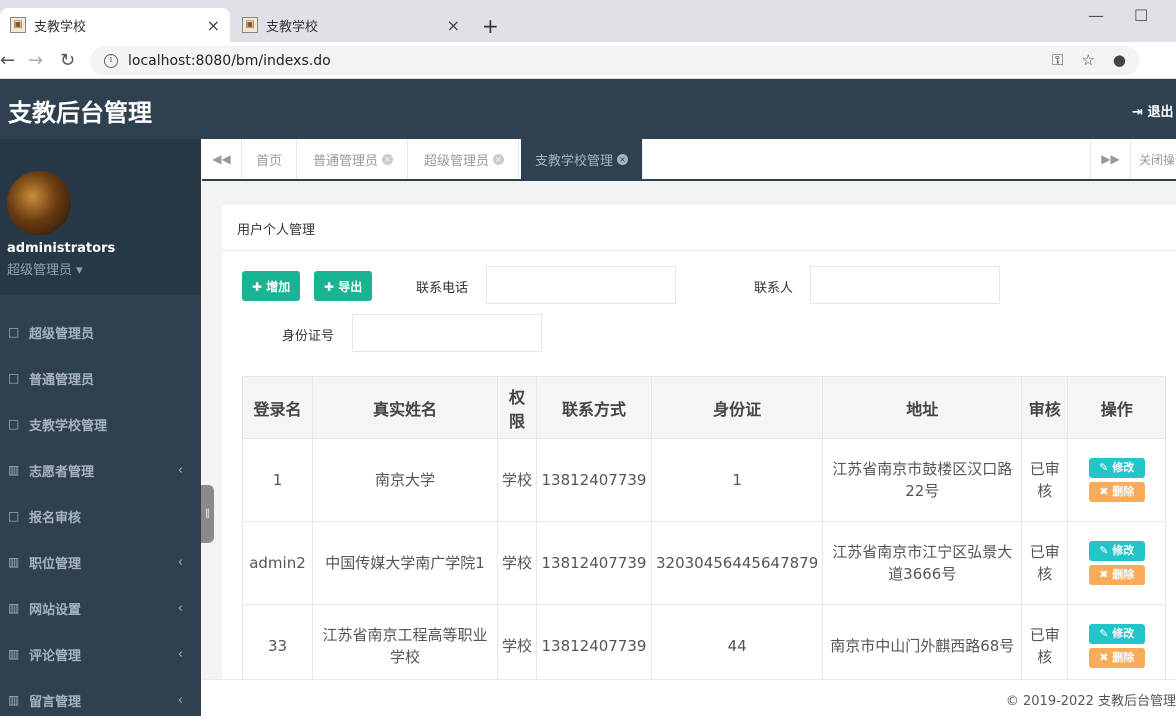  I want to click on sidebar-item-school-management: □ 支教学校管理, so click(100, 424).